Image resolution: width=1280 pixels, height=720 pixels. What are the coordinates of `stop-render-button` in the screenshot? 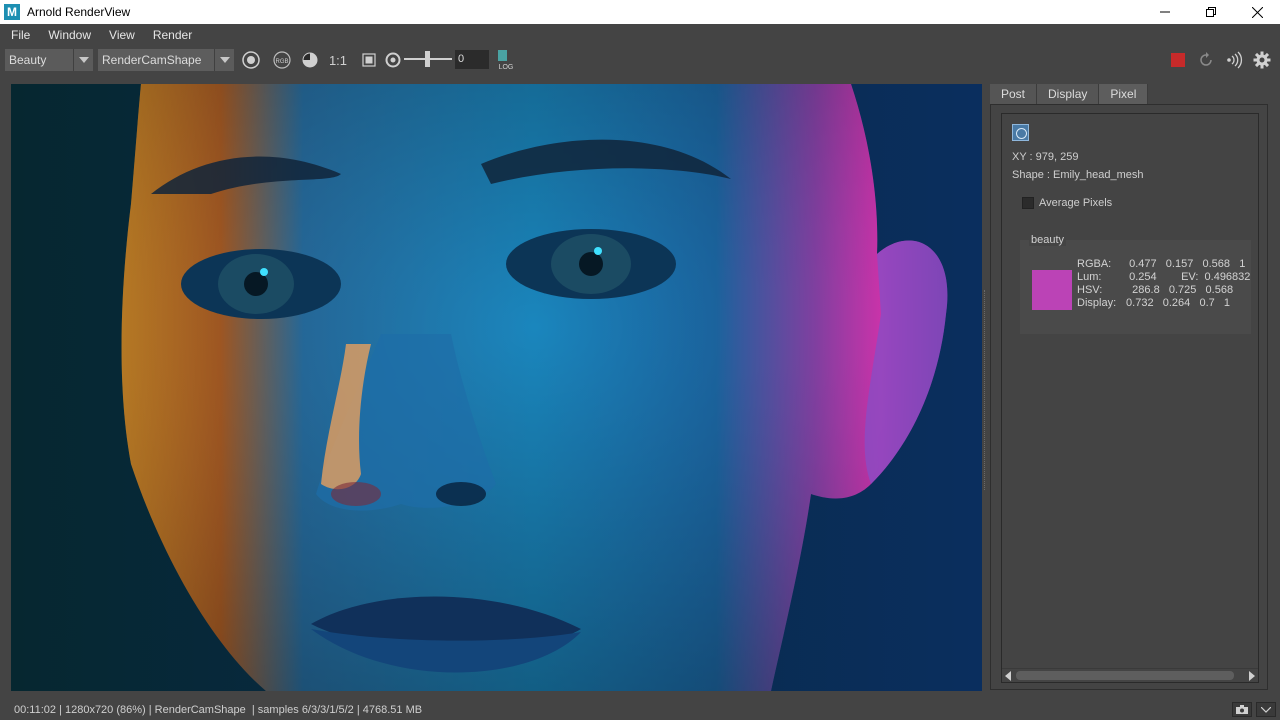 It's located at (1178, 60).